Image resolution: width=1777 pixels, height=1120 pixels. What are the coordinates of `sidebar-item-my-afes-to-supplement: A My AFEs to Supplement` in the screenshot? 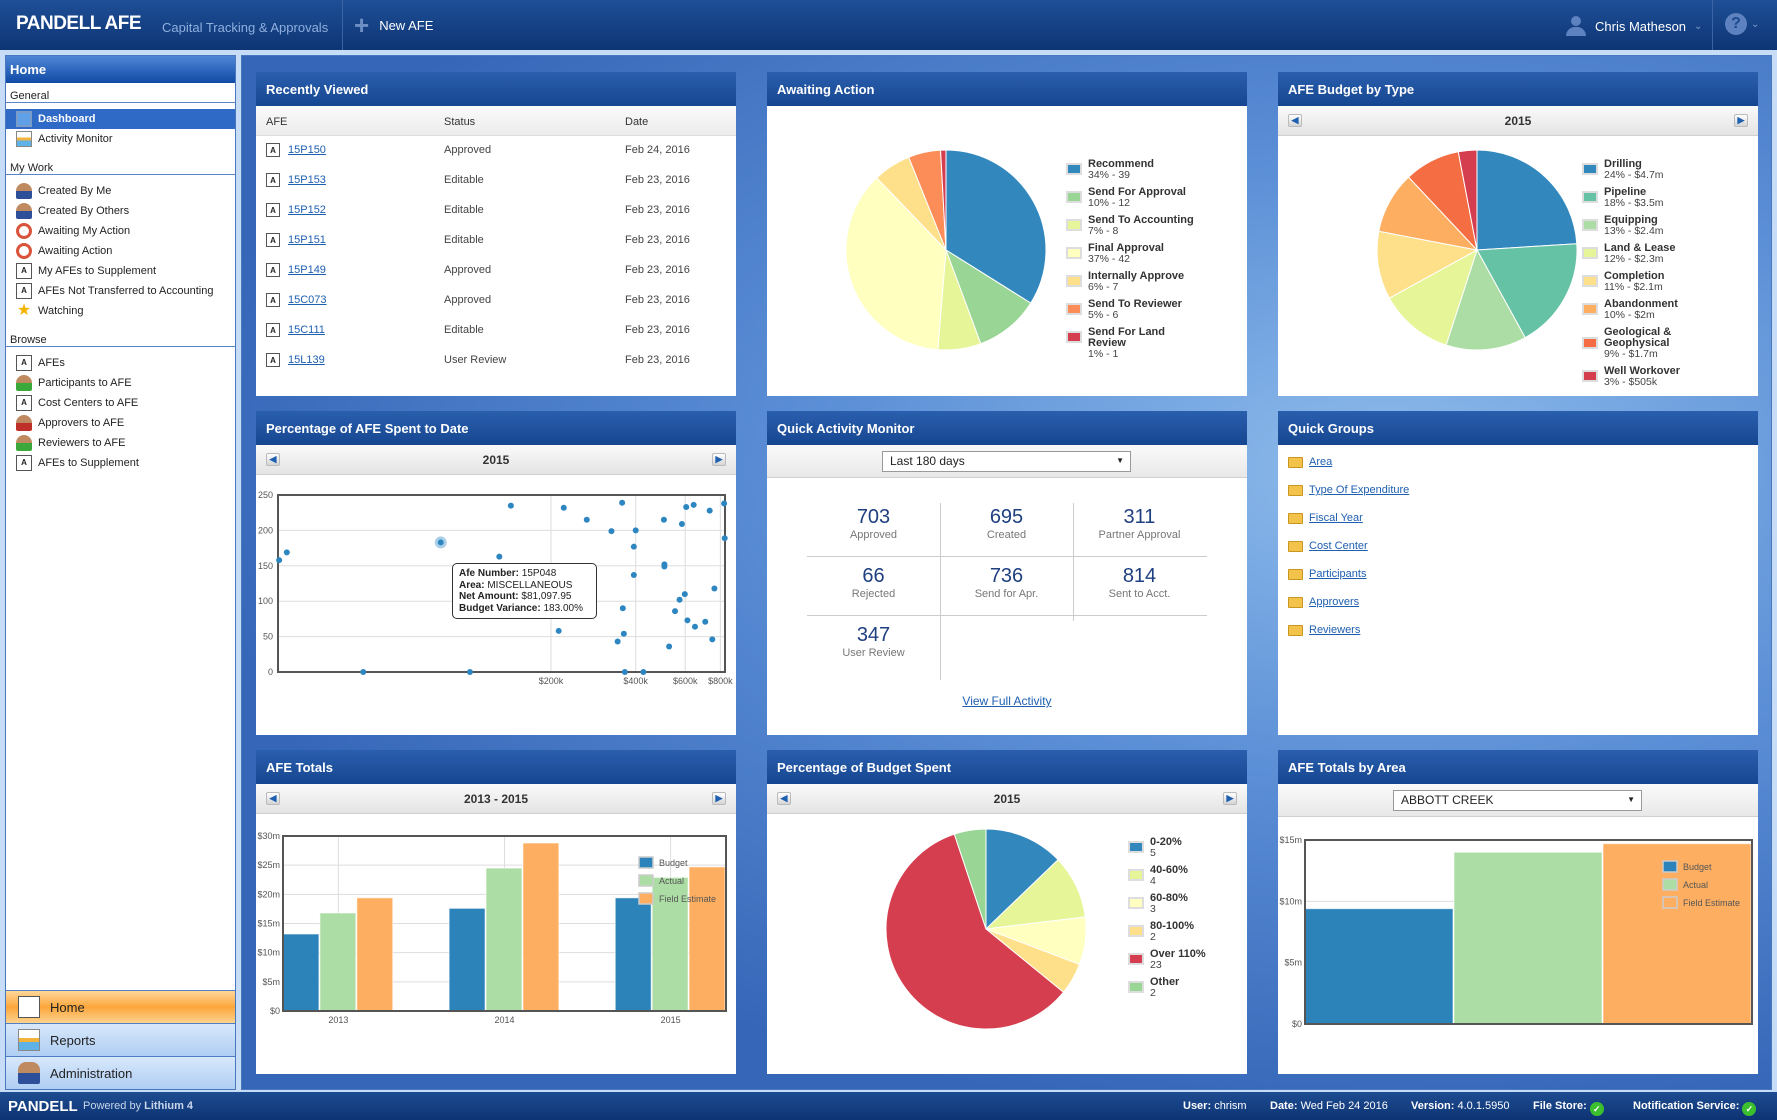 It's located at (120, 271).